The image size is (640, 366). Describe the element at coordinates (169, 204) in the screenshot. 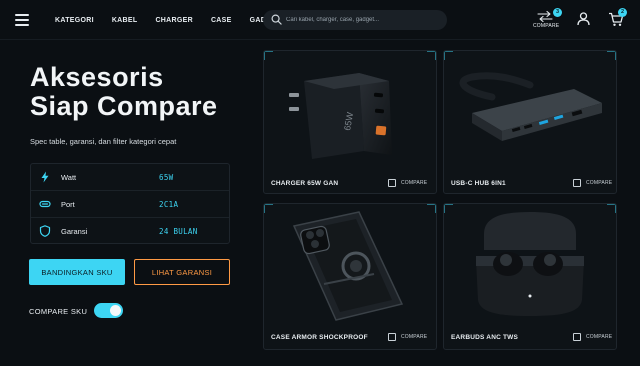

I see `spec-value: 2C1A` at that location.